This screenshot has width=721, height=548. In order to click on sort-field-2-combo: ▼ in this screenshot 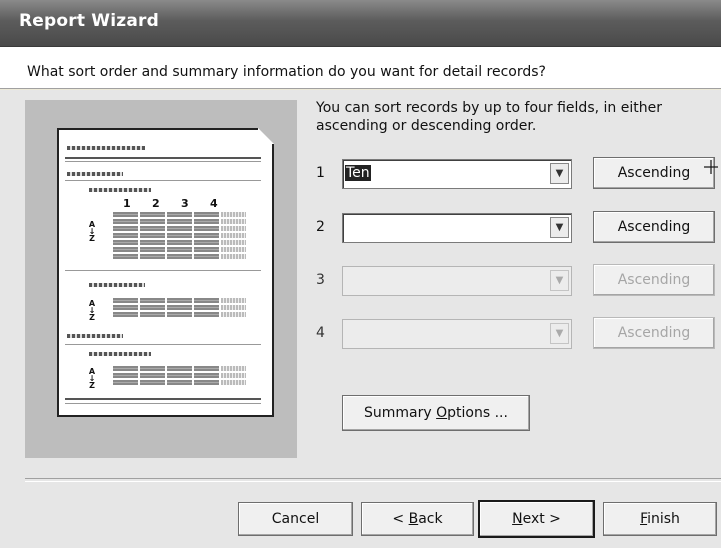, I will do `click(457, 228)`.